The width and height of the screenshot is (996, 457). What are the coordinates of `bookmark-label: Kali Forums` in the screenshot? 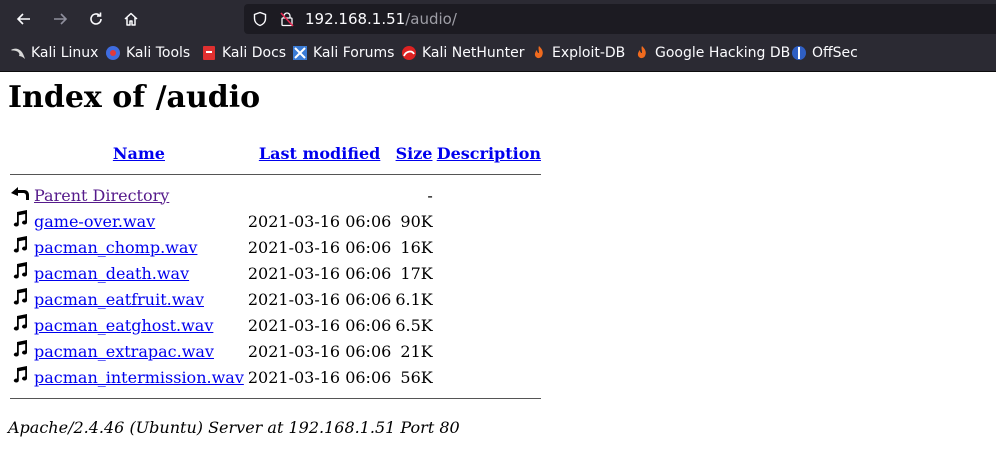 It's located at (354, 53).